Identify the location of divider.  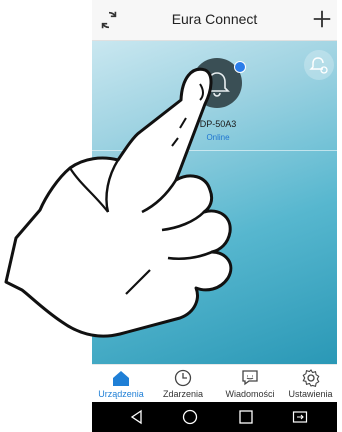
(214, 150).